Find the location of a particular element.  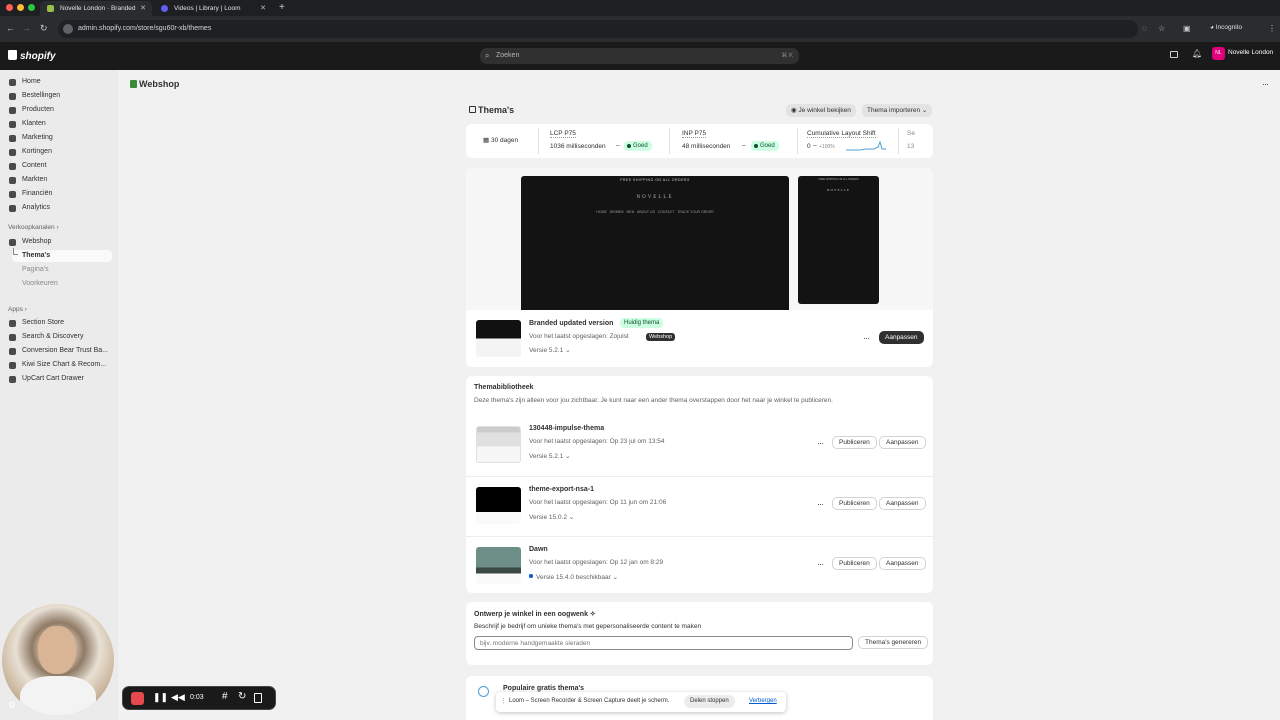

sidebar-item-content: Content is located at coordinates (60, 166).